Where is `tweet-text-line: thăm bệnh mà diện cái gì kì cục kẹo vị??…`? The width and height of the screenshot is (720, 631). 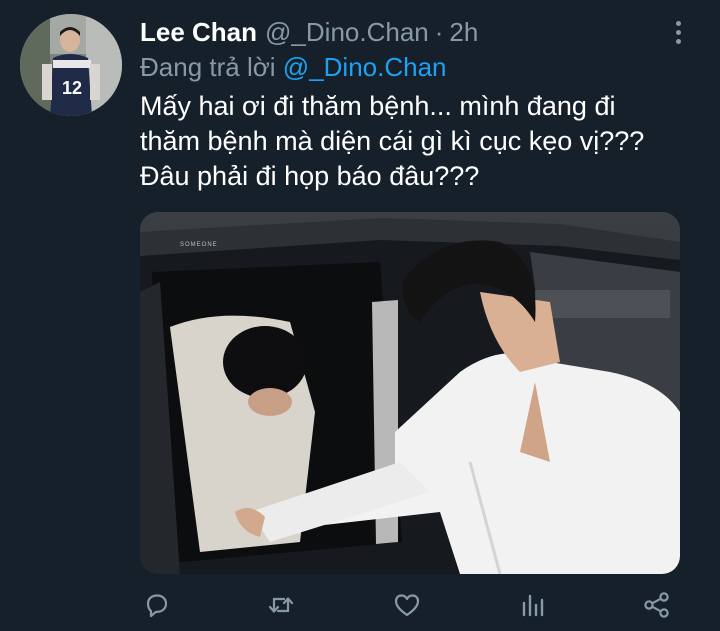 tweet-text-line: thăm bệnh mà diện cái gì kì cục kẹo vị??… is located at coordinates (392, 141).